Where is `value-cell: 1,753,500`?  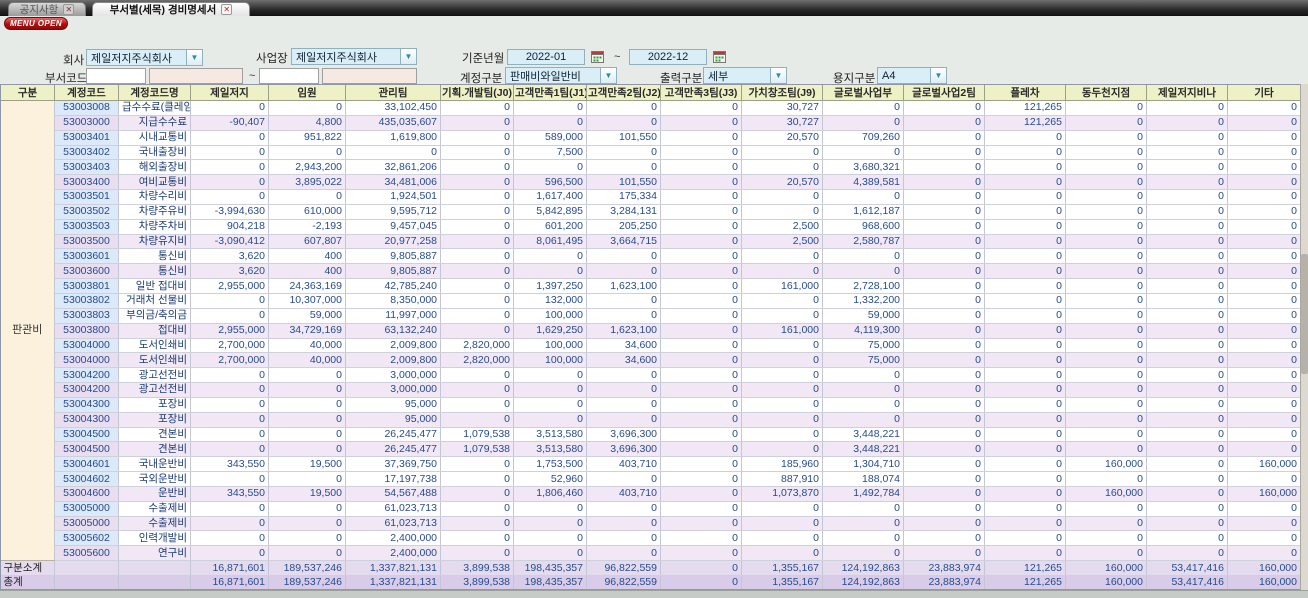
value-cell: 1,753,500 is located at coordinates (550, 464).